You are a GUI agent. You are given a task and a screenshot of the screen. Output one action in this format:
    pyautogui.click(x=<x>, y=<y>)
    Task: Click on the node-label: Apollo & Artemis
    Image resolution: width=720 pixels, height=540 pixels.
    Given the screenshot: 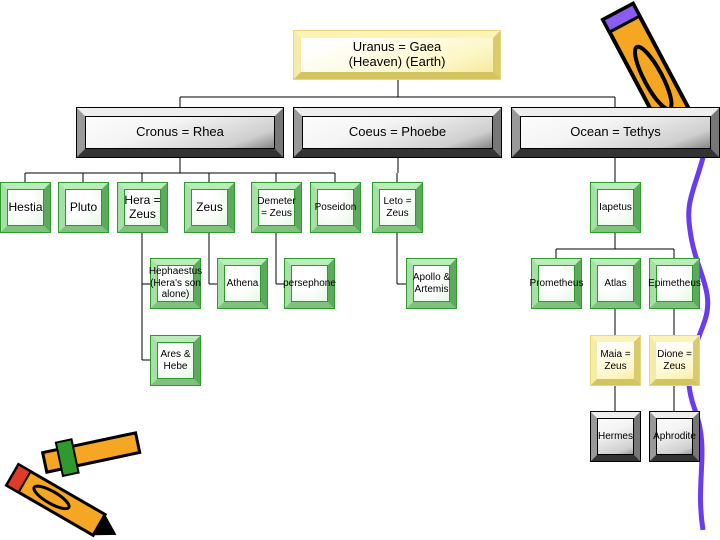 What is the action you would take?
    pyautogui.click(x=431, y=283)
    